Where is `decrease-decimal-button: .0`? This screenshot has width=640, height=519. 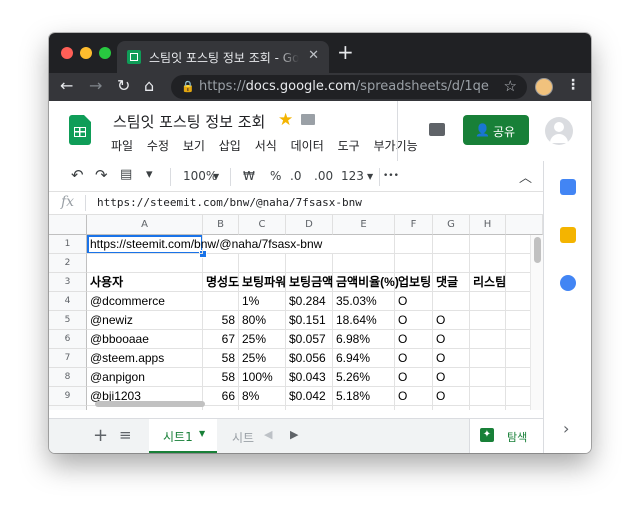 decrease-decimal-button: .0 is located at coordinates (295, 176).